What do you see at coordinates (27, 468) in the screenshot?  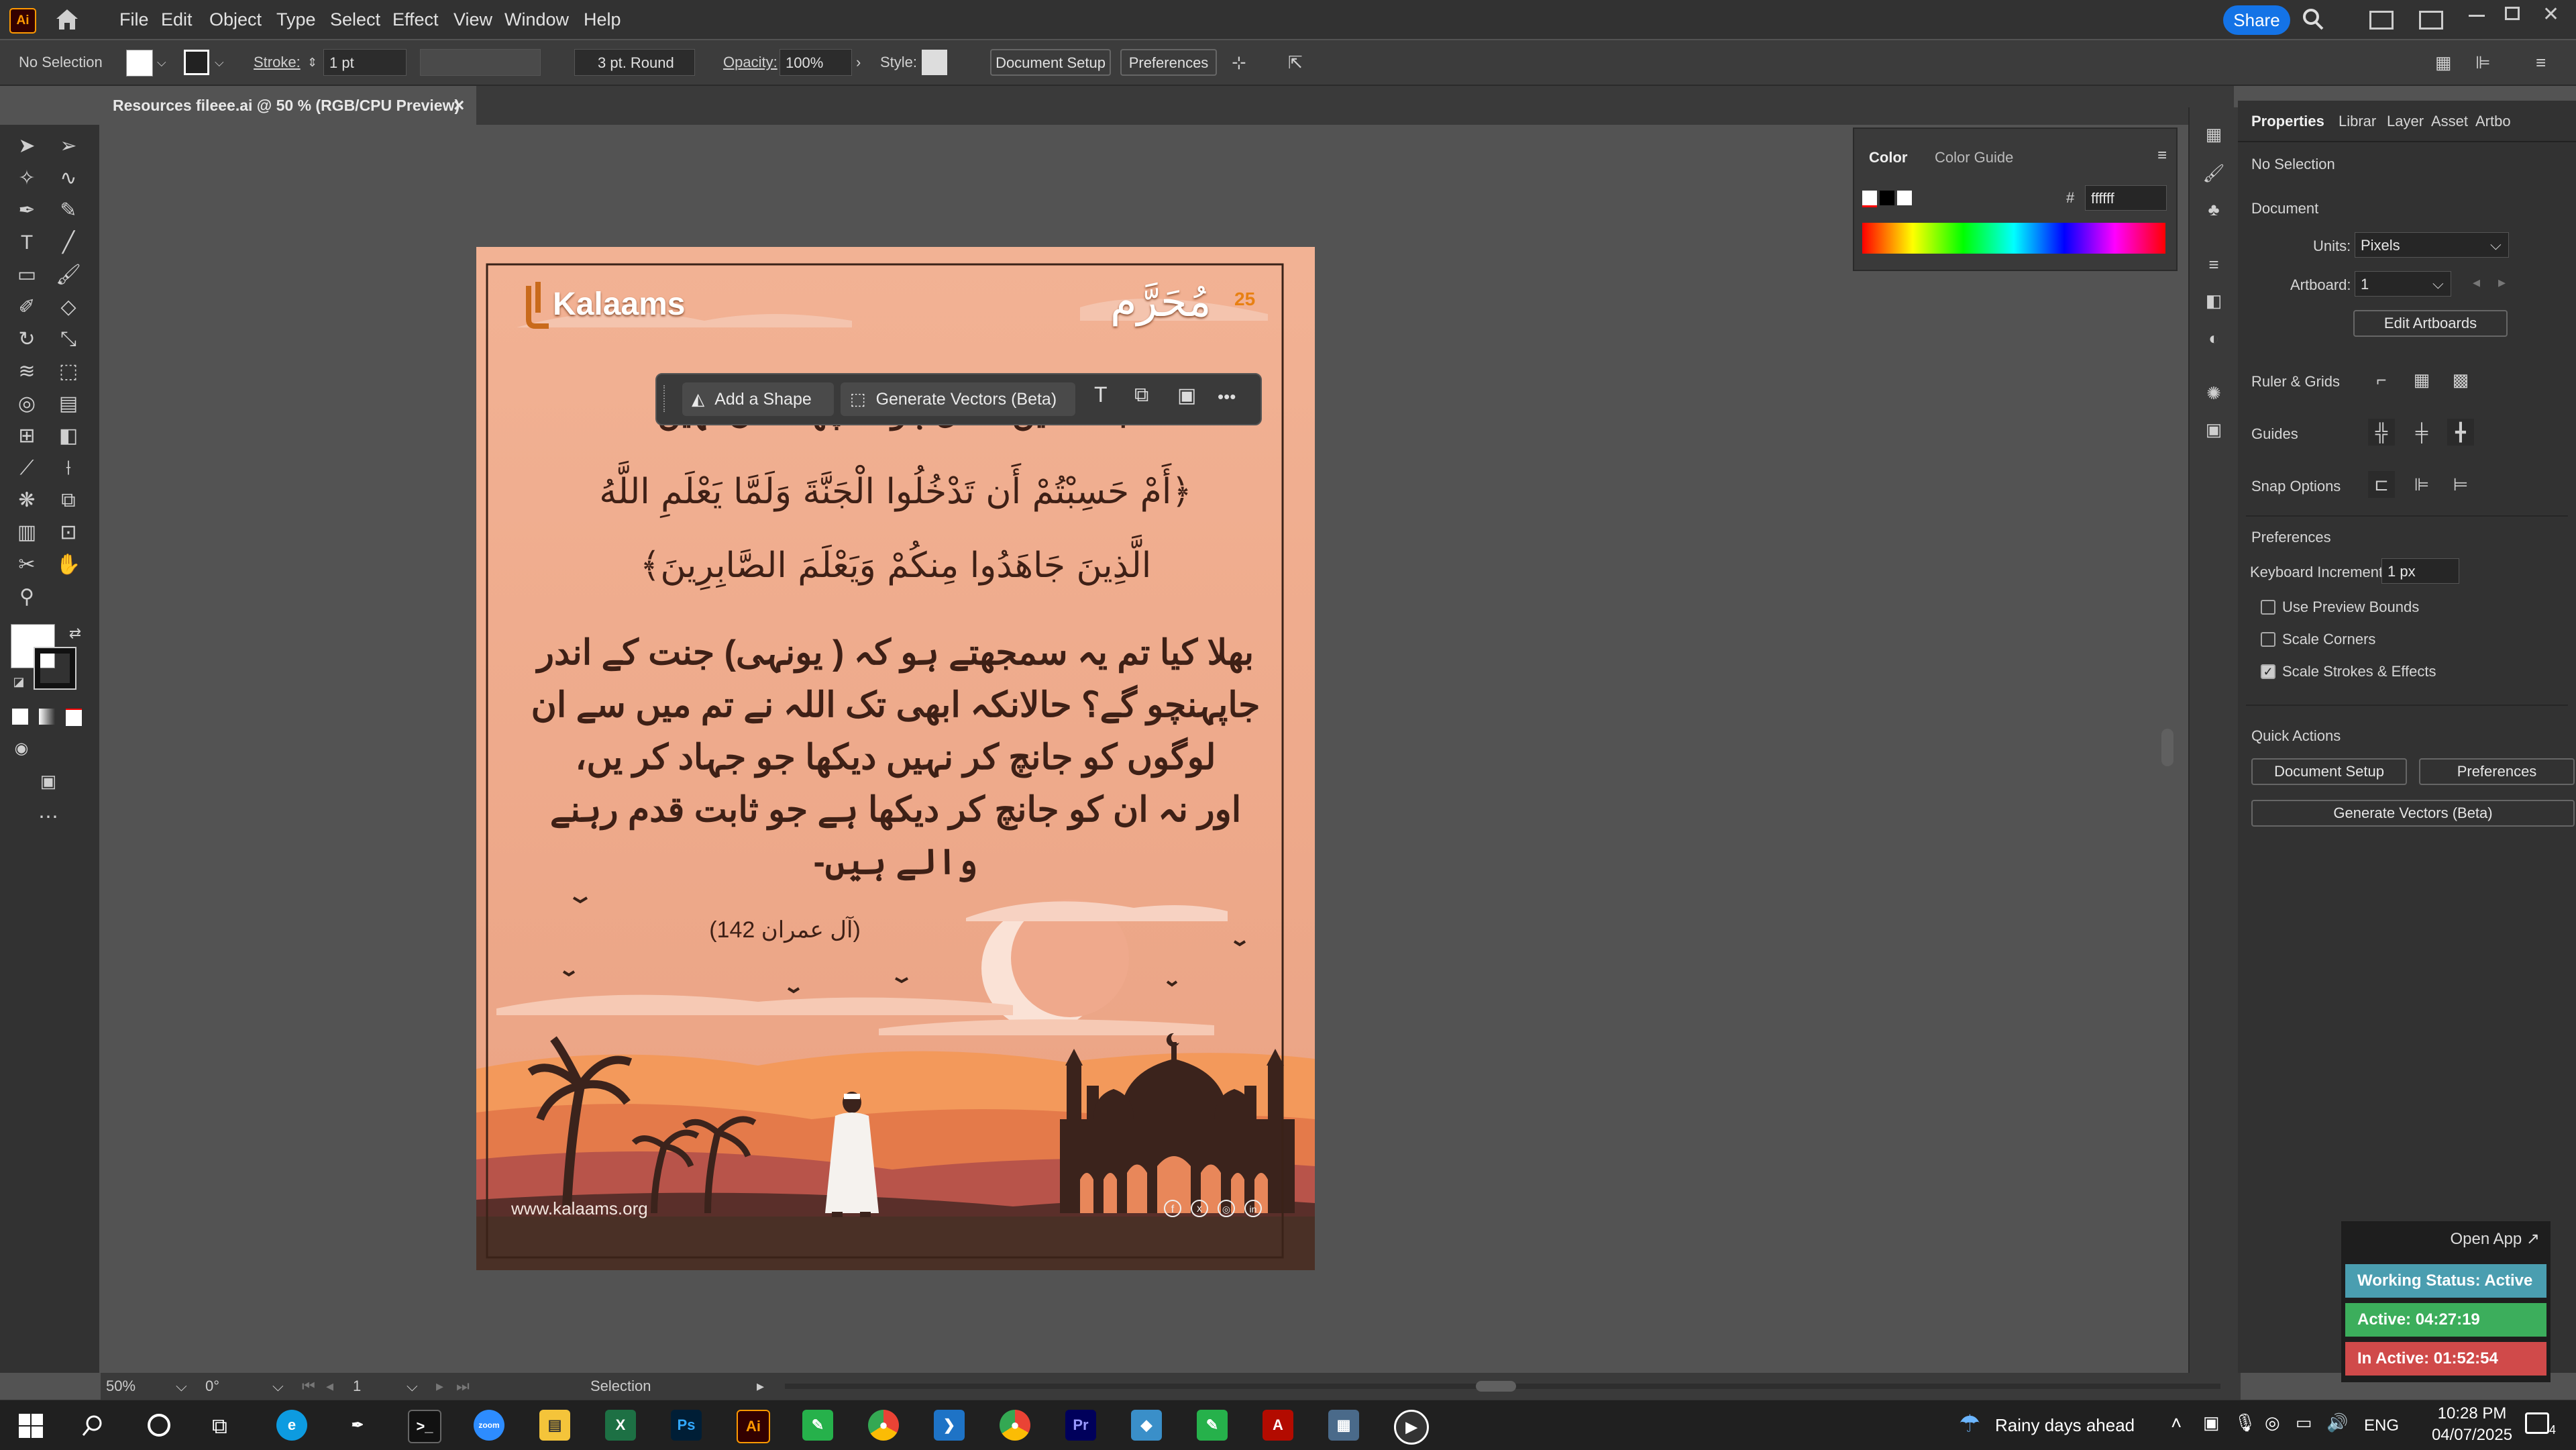 I see `eyedropper-icon: ⟋` at bounding box center [27, 468].